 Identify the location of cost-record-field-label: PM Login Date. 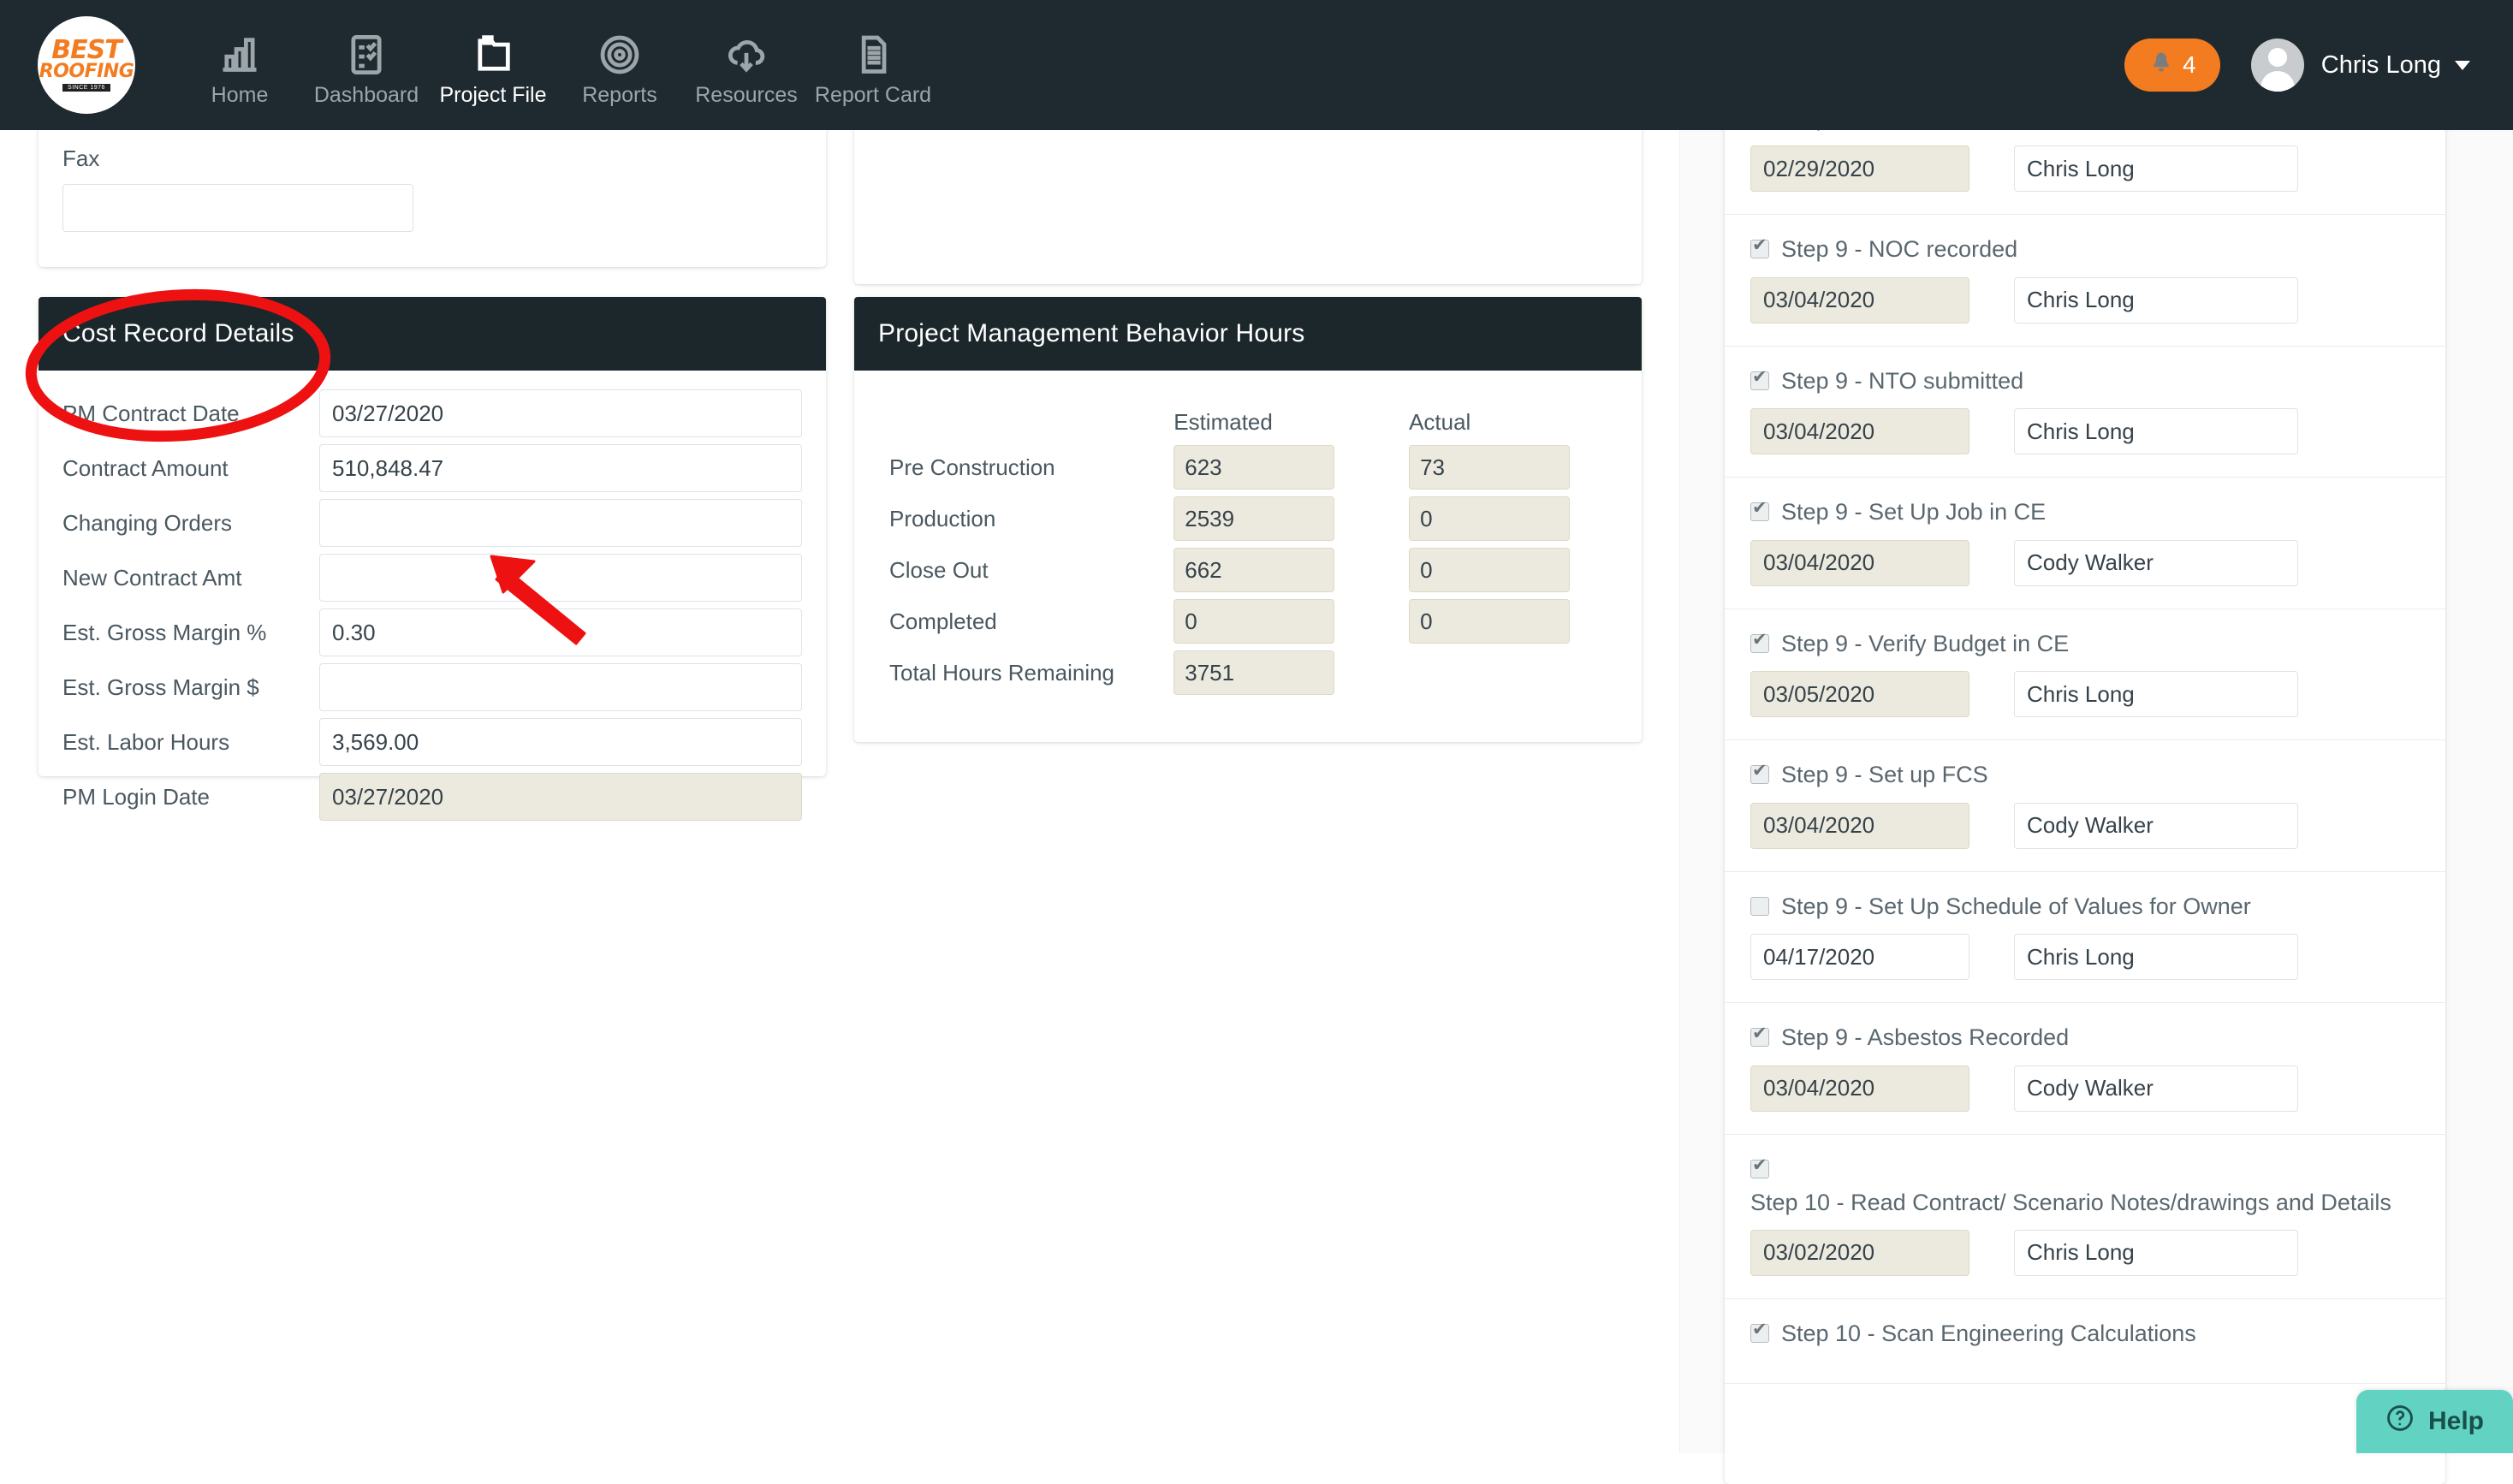
(136, 797).